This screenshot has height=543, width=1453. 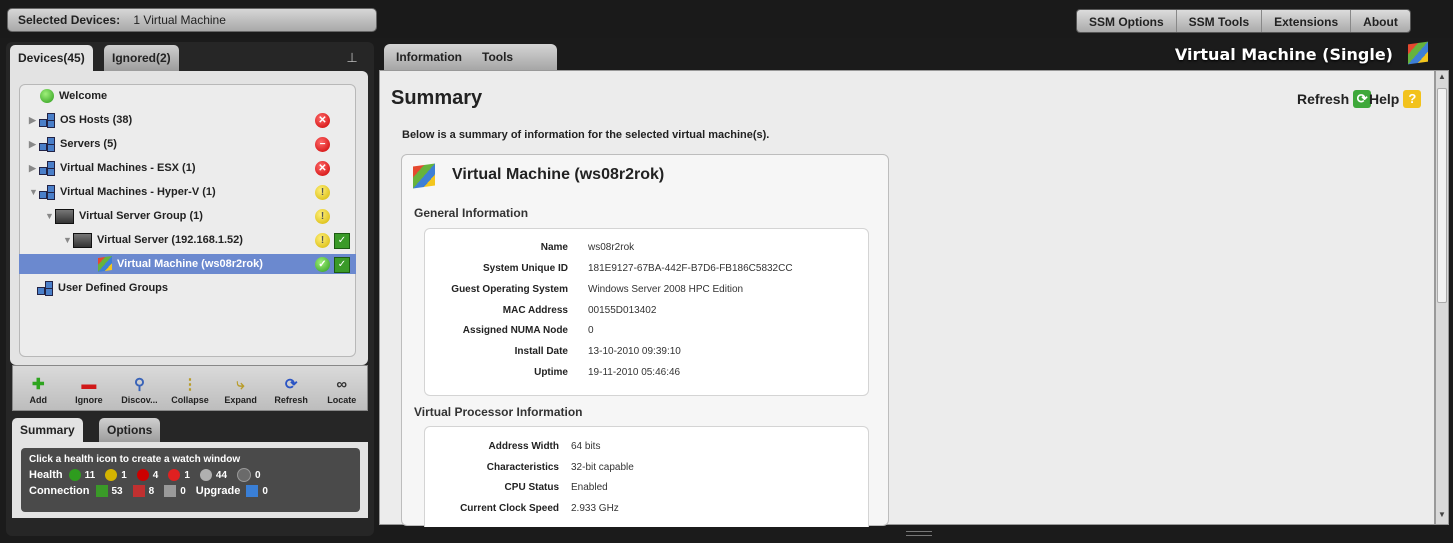 I want to click on menu-ssm-tools: SSM Tools, so click(x=1219, y=21).